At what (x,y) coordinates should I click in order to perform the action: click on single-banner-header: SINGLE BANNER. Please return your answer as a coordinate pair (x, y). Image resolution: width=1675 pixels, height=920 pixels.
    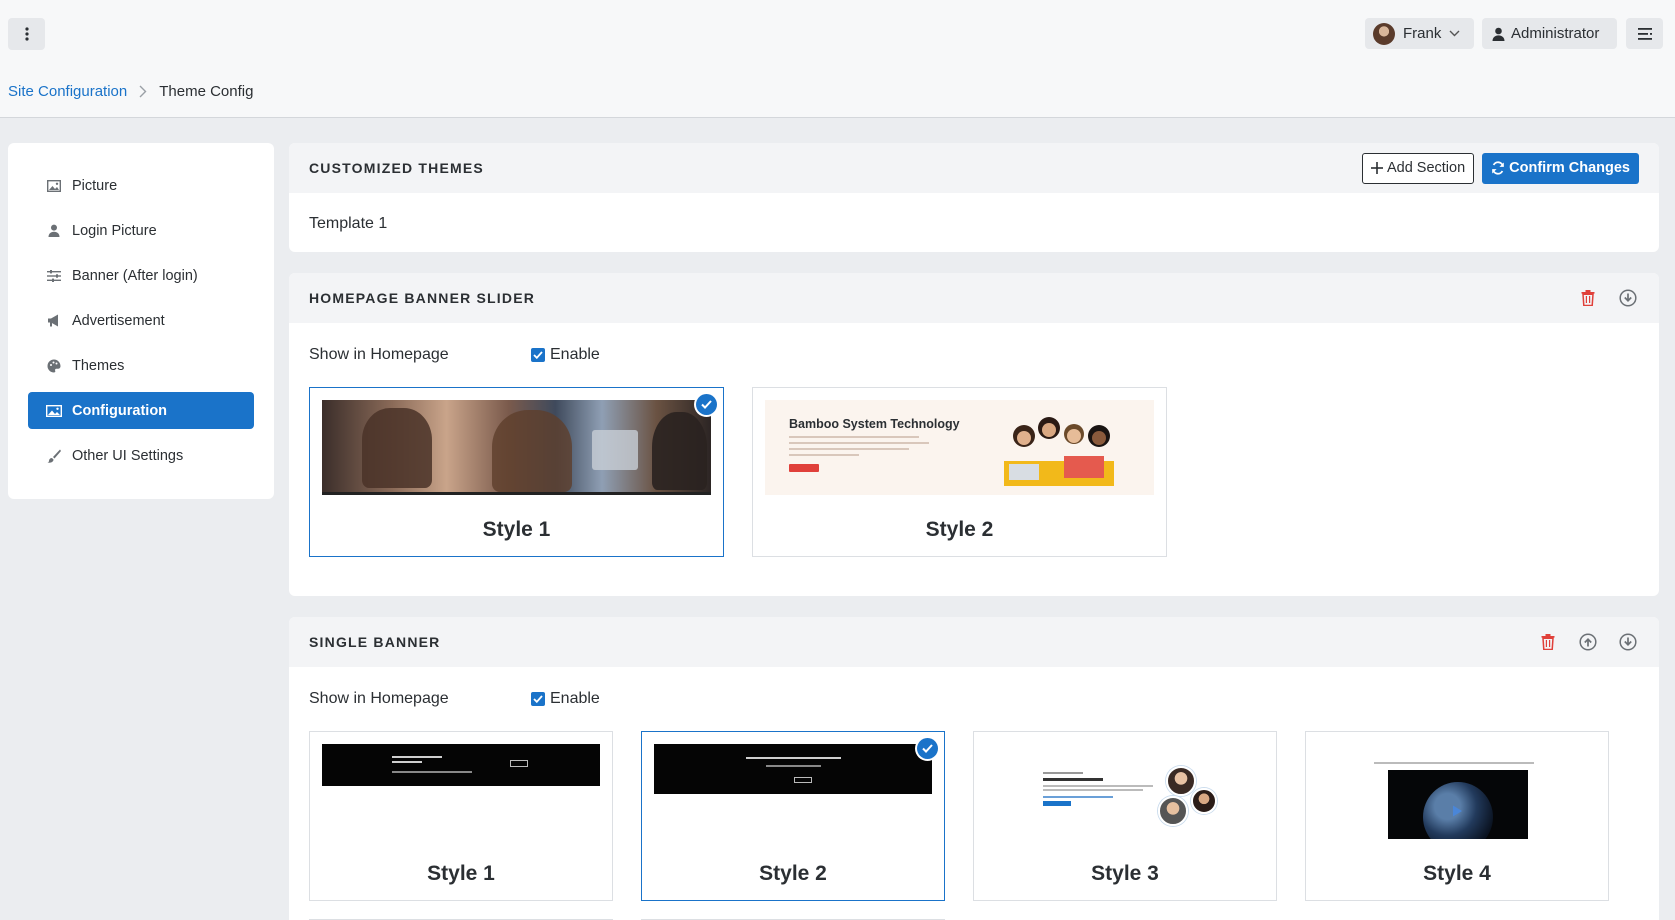
    Looking at the image, I should click on (974, 642).